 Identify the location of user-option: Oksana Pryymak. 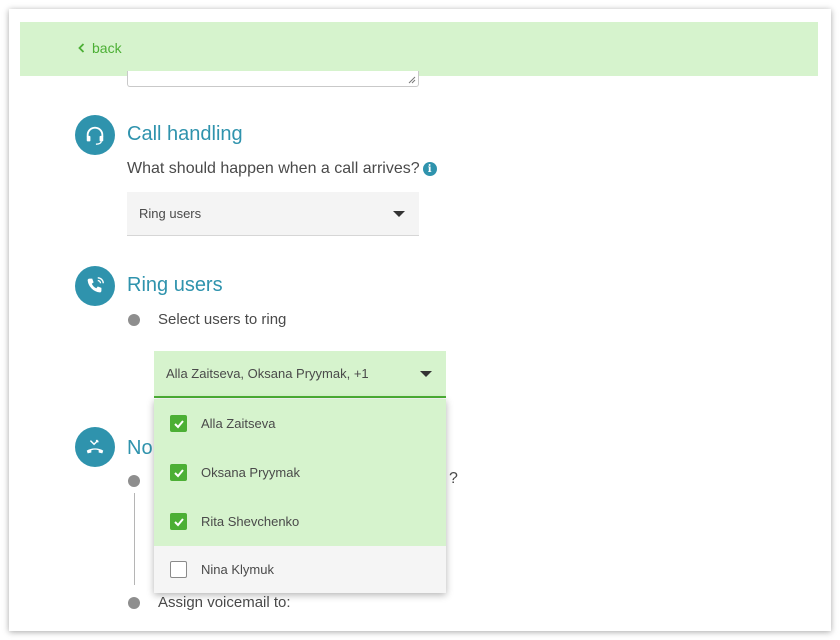
(300, 472).